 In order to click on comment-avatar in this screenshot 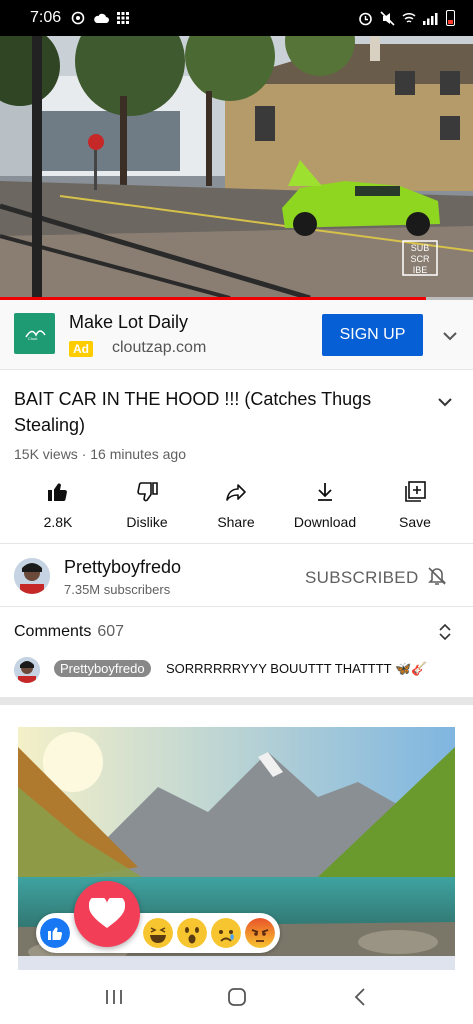, I will do `click(27, 670)`.